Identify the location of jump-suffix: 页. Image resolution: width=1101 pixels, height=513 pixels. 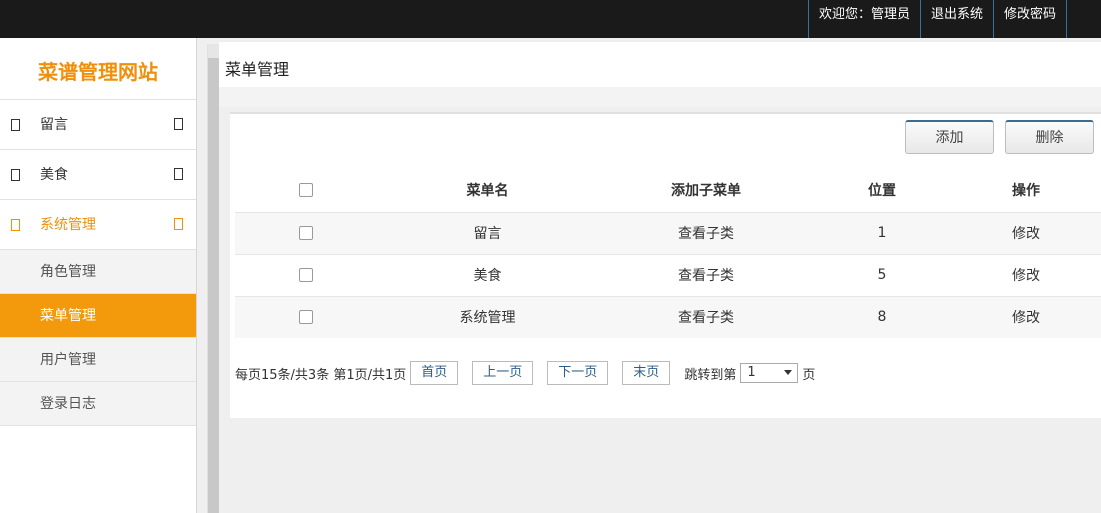
(809, 375).